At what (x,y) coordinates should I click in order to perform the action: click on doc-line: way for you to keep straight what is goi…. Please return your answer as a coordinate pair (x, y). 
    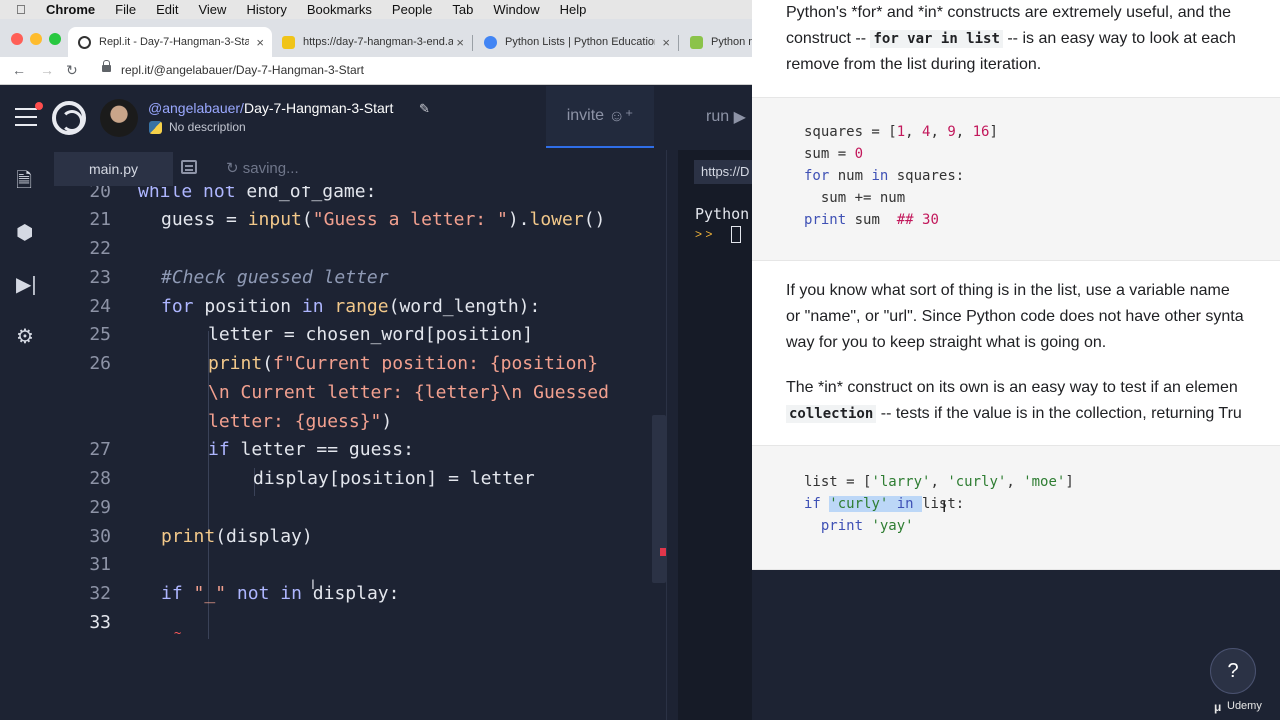
    Looking at the image, I should click on (946, 342).